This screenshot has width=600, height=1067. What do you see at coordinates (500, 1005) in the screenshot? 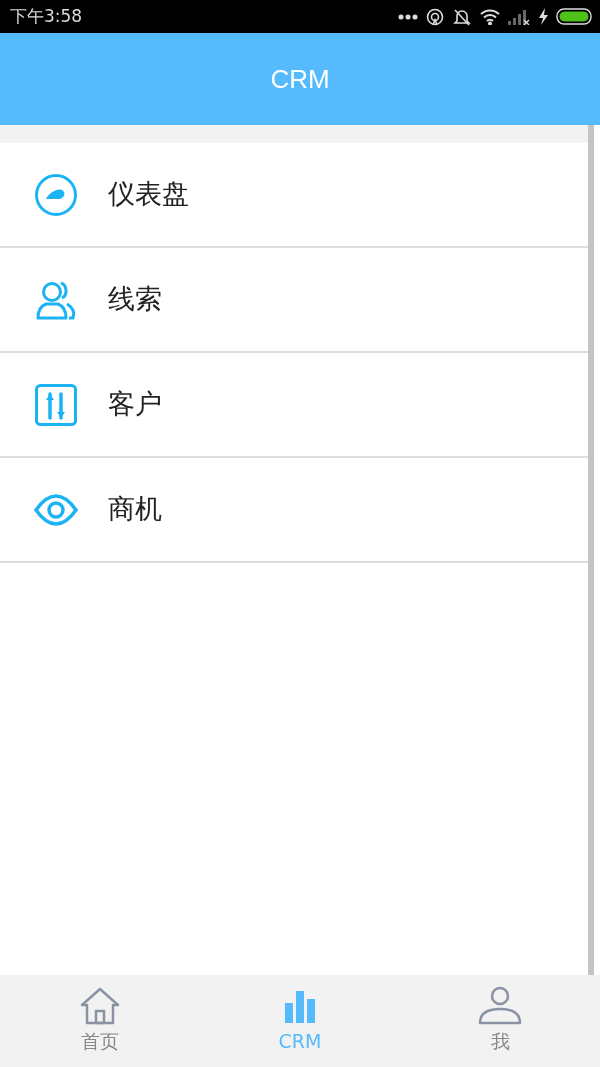
I see `person-icon` at bounding box center [500, 1005].